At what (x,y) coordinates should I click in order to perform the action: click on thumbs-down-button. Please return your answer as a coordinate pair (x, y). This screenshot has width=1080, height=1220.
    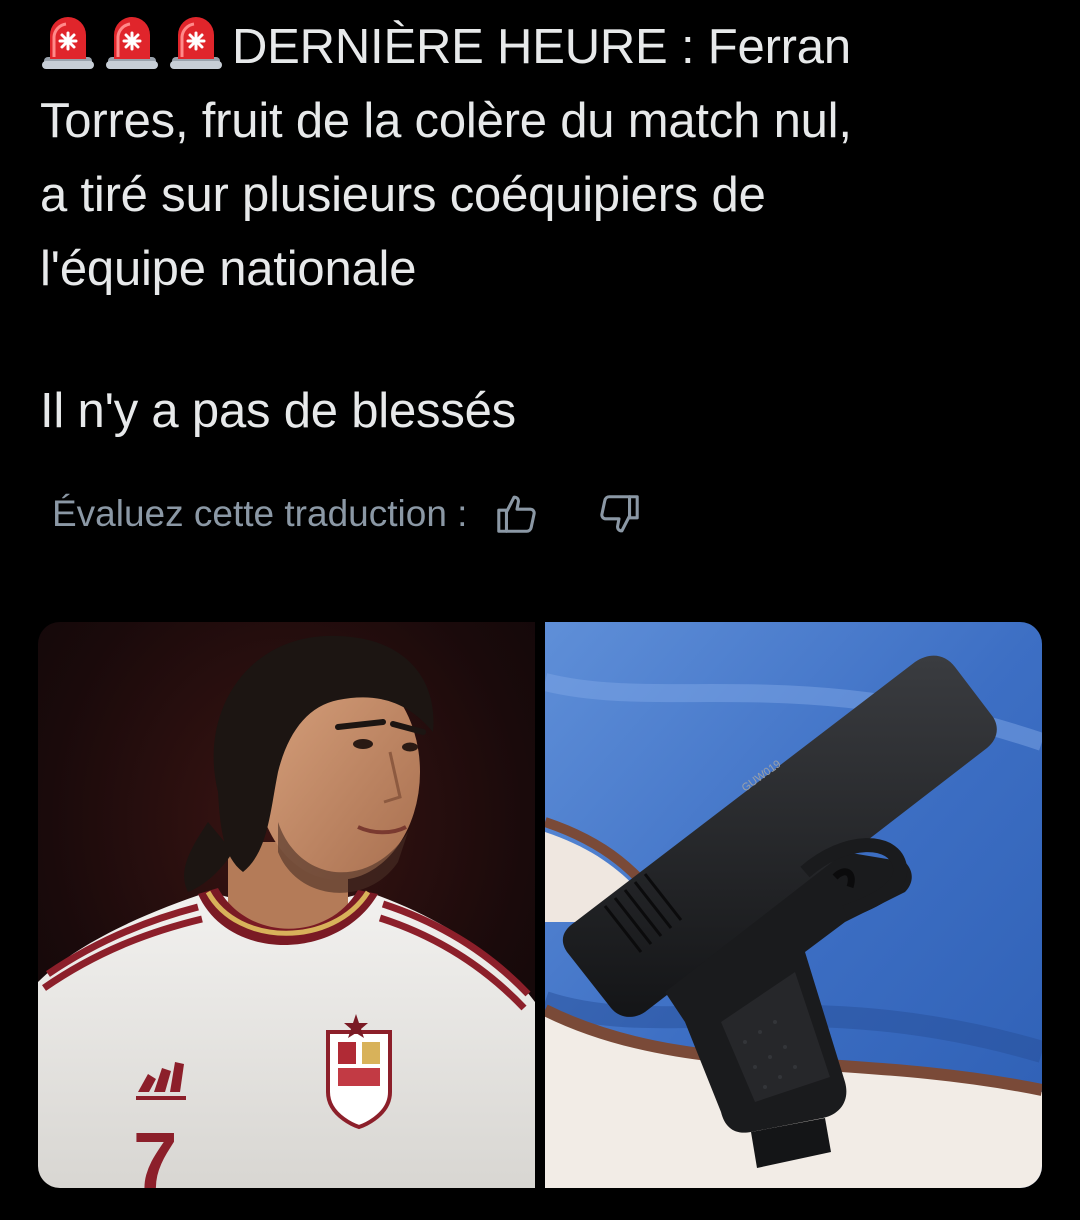
    Looking at the image, I should click on (619, 514).